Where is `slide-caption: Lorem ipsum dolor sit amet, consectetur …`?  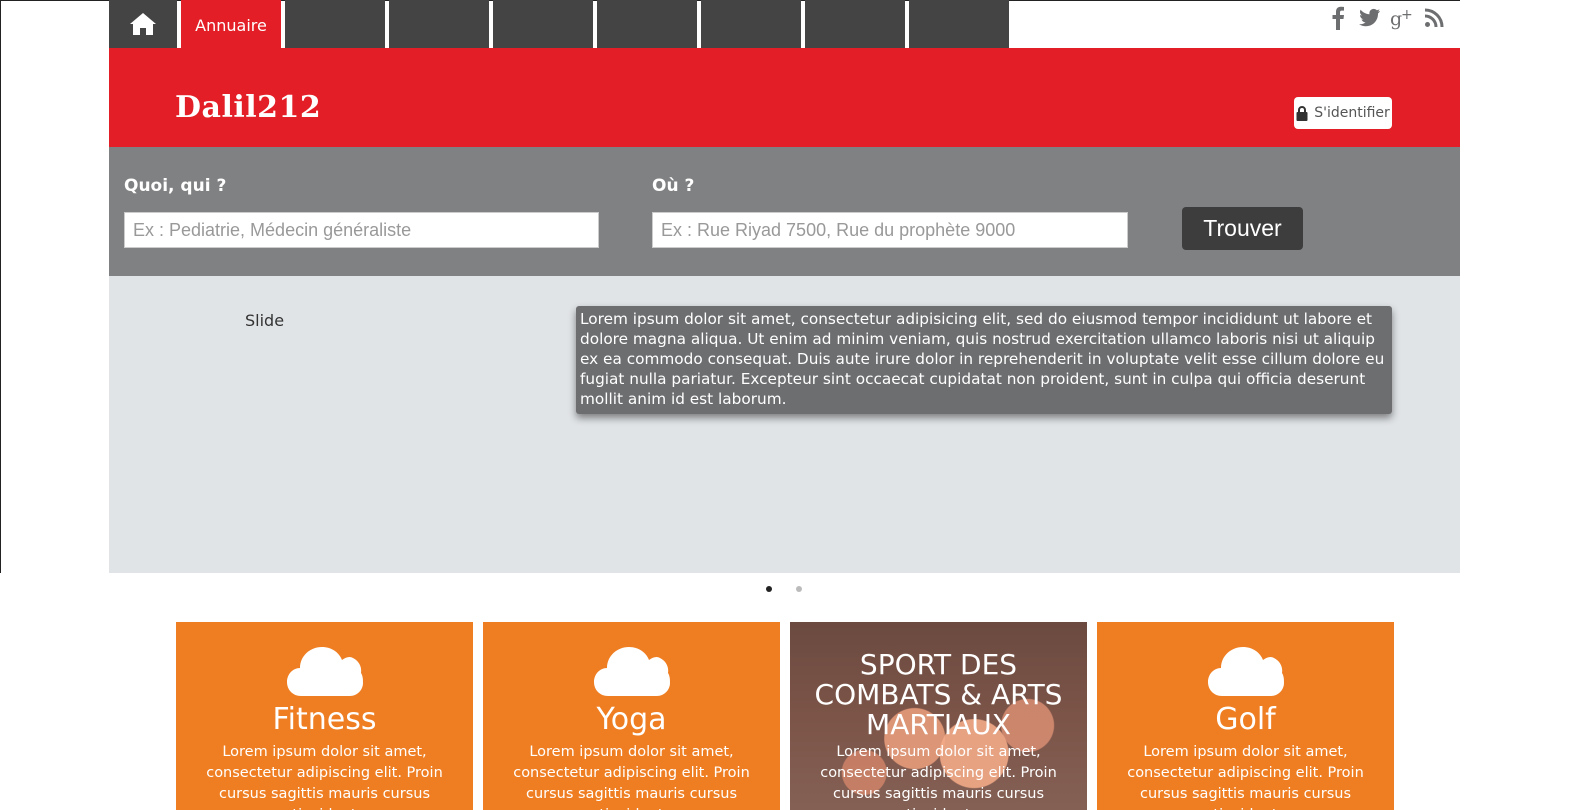
slide-caption: Lorem ipsum dolor sit amet, consectetur … is located at coordinates (984, 360).